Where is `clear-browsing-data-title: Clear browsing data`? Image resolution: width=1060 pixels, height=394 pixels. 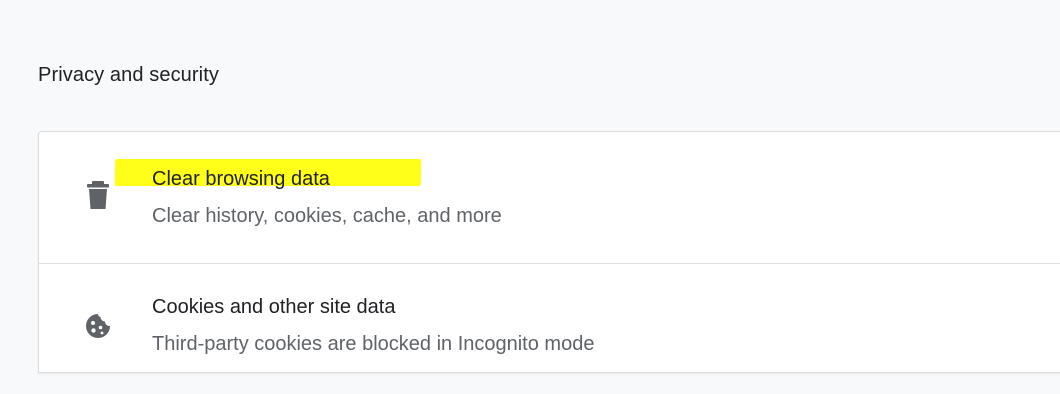 clear-browsing-data-title: Clear browsing data is located at coordinates (241, 179).